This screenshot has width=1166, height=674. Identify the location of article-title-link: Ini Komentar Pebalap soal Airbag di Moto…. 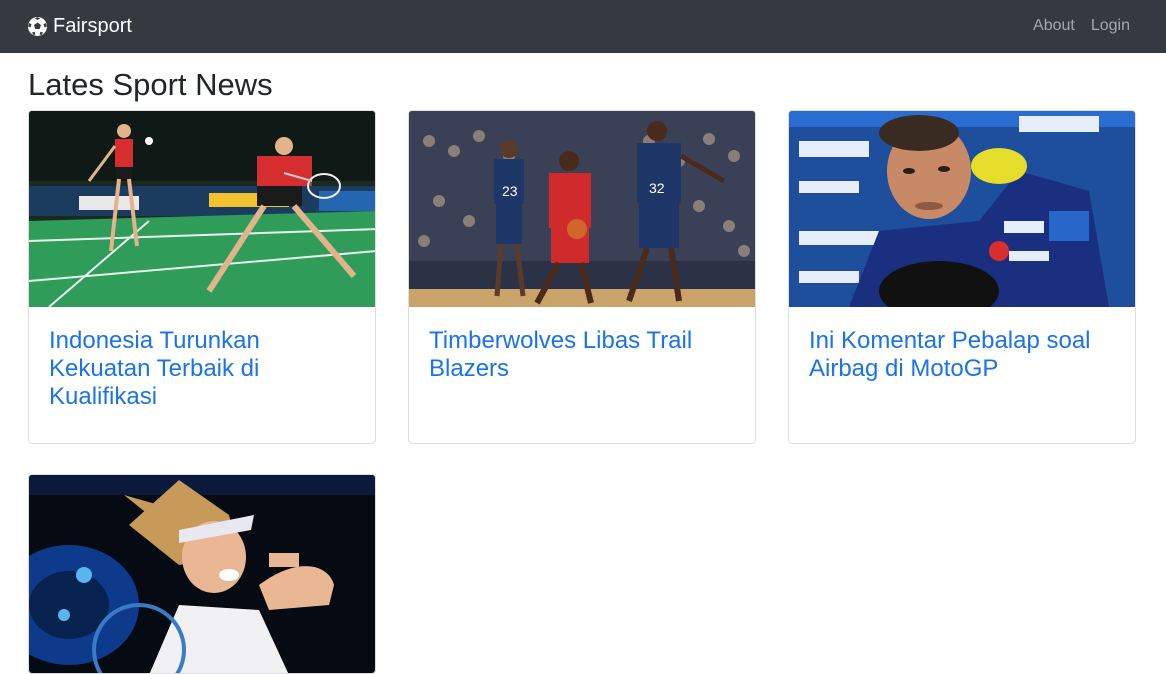
(962, 355).